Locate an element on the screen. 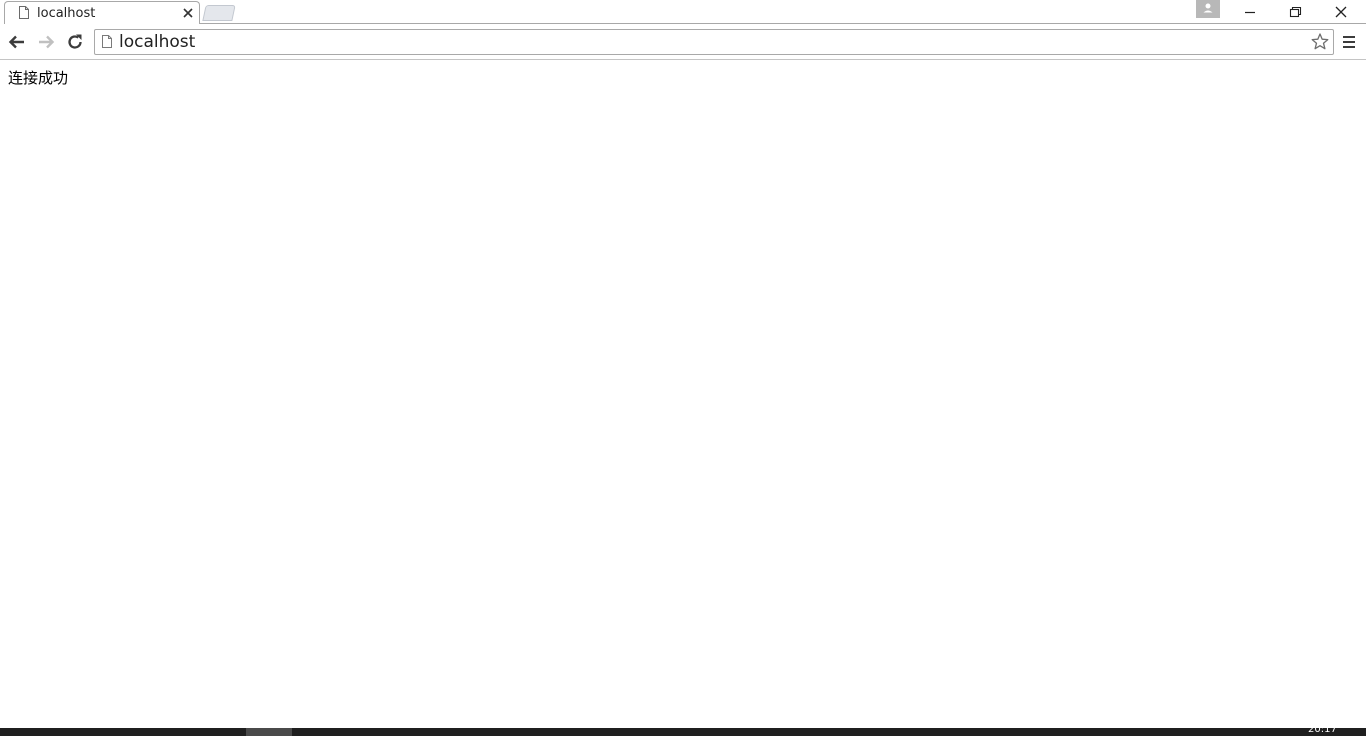  page-body-text: 连接成功 is located at coordinates (38, 78).